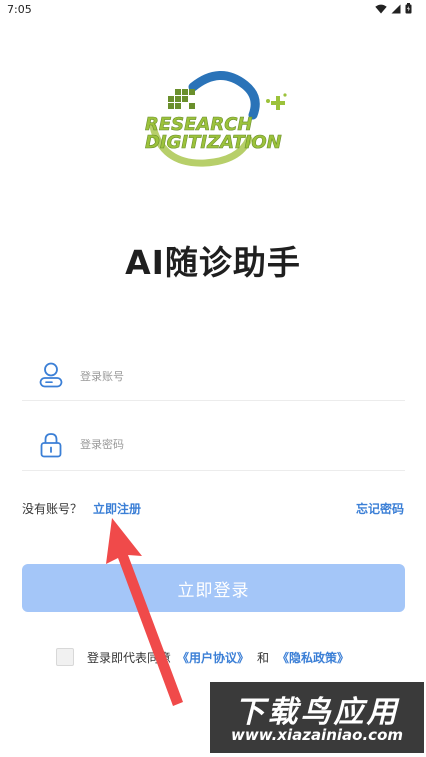 The image size is (426, 757). I want to click on research-digitization-logo: RESEARCH DIGITIZATION, so click(216, 119).